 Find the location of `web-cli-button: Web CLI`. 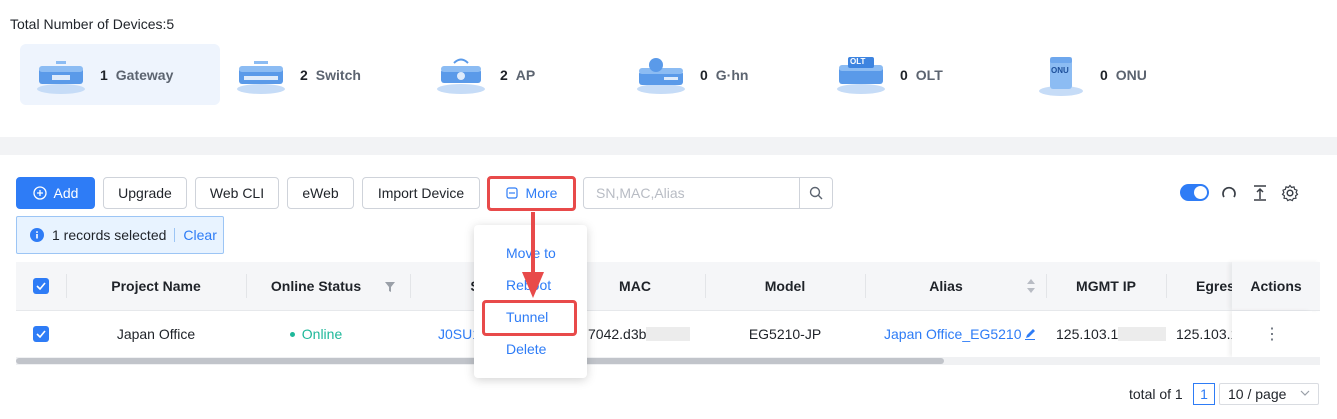

web-cli-button: Web CLI is located at coordinates (237, 193).